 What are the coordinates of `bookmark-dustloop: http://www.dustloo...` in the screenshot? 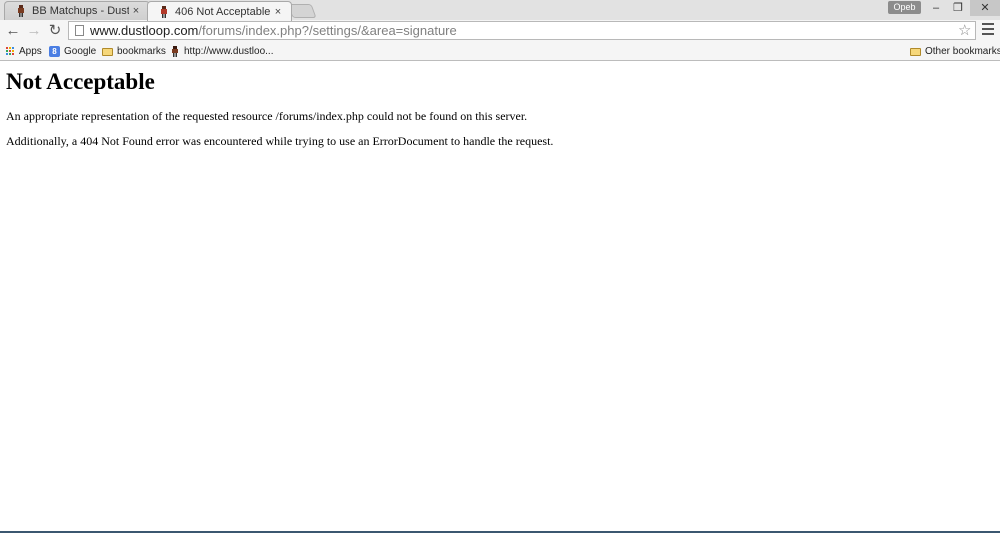 It's located at (222, 51).